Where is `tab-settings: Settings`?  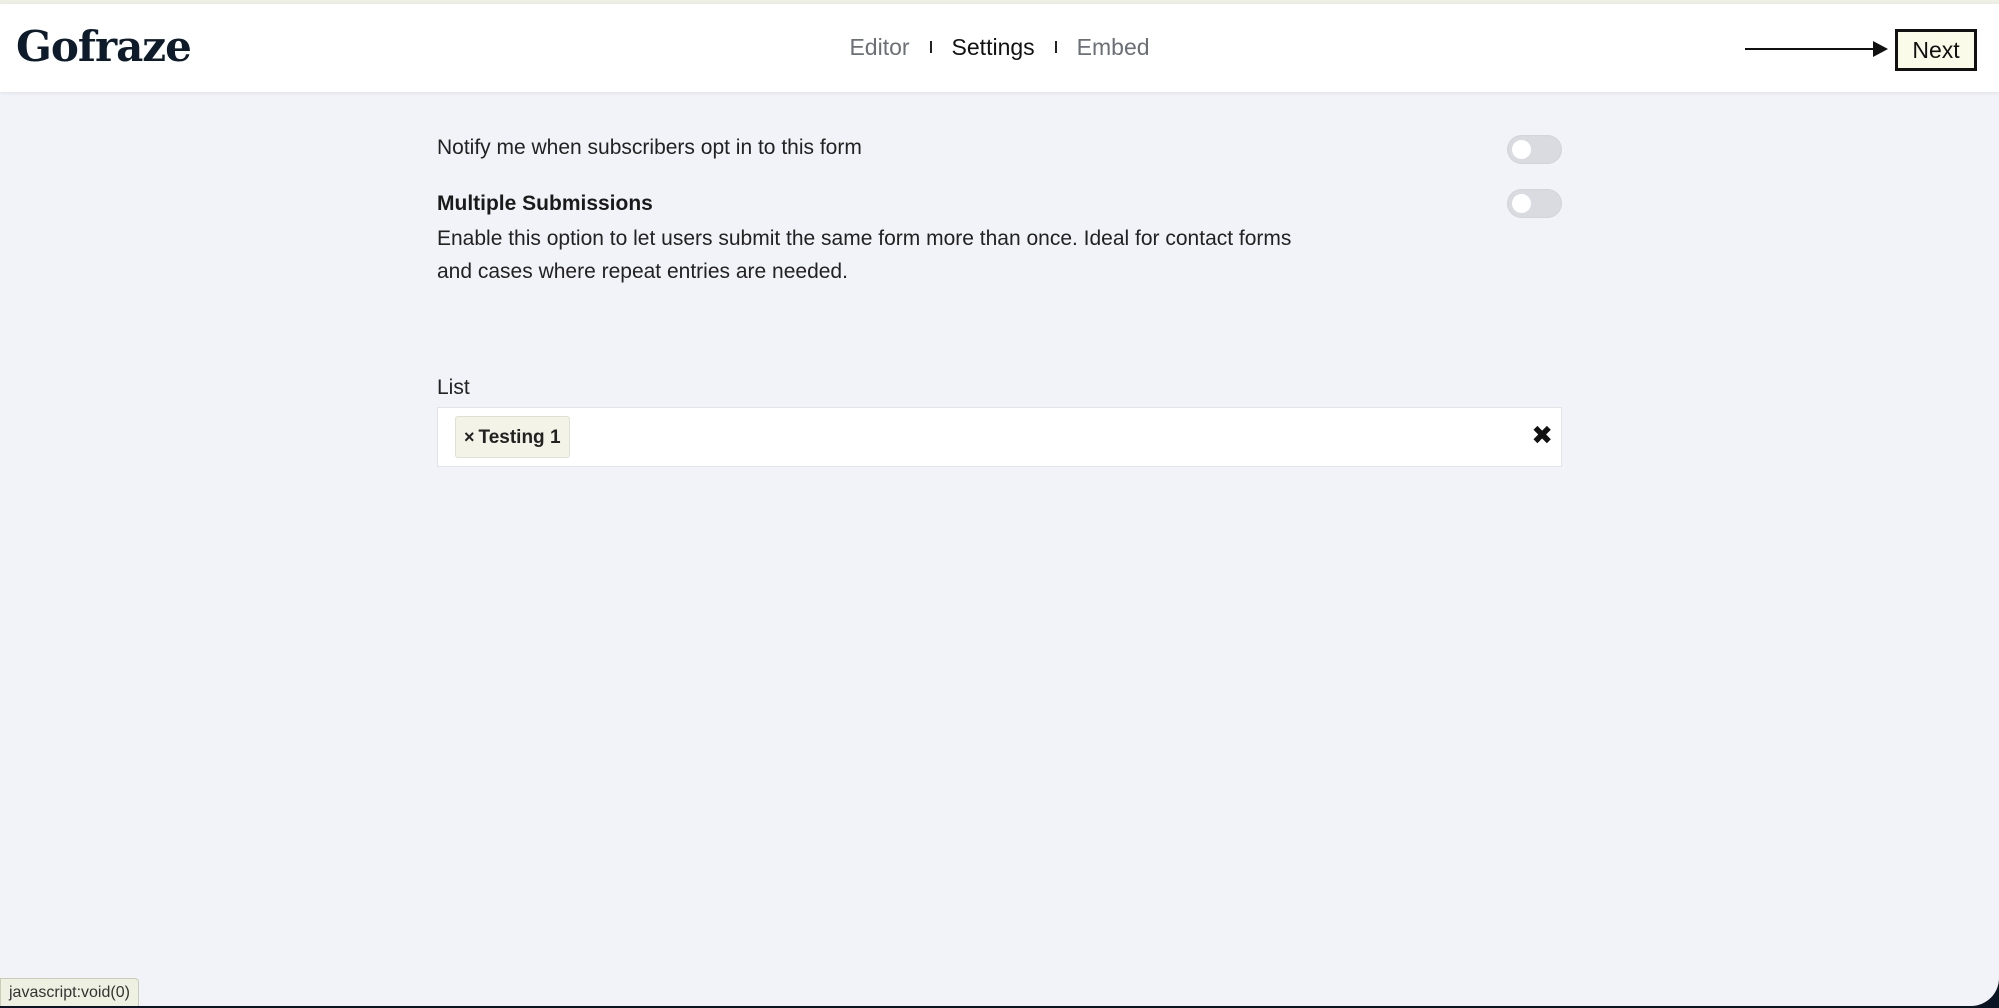
tab-settings: Settings is located at coordinates (993, 47).